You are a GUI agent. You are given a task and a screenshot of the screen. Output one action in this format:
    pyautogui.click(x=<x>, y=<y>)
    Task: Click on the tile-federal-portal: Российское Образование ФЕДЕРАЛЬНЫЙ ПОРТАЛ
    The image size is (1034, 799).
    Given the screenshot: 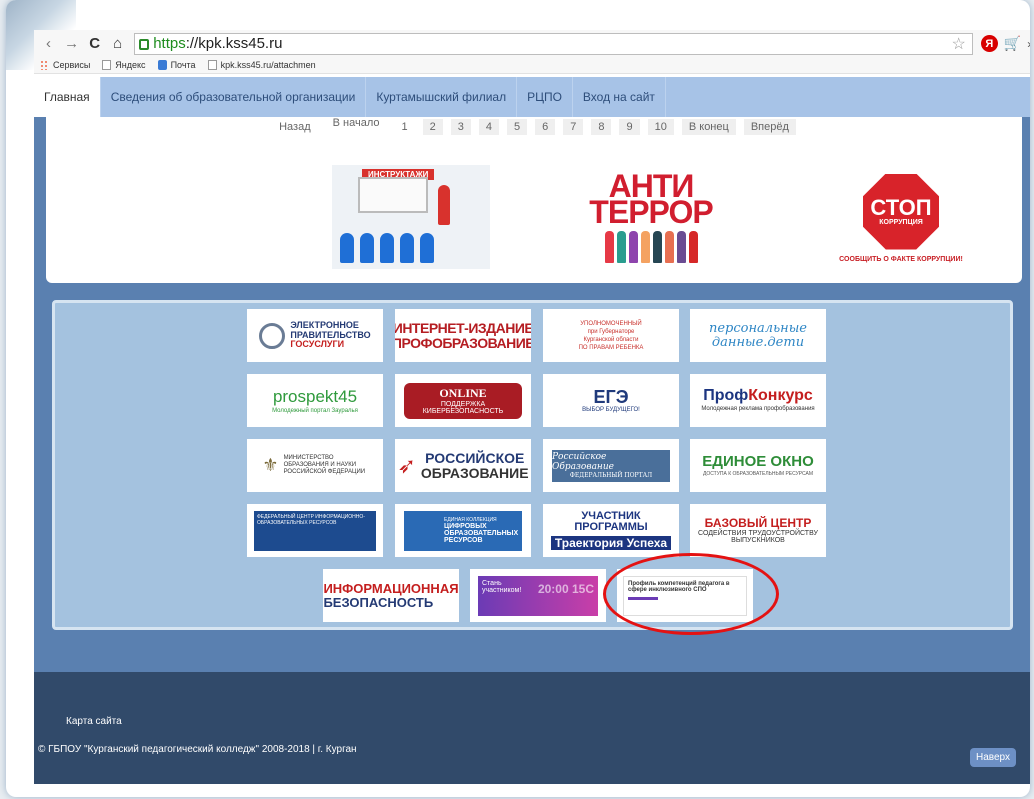 What is the action you would take?
    pyautogui.click(x=611, y=465)
    